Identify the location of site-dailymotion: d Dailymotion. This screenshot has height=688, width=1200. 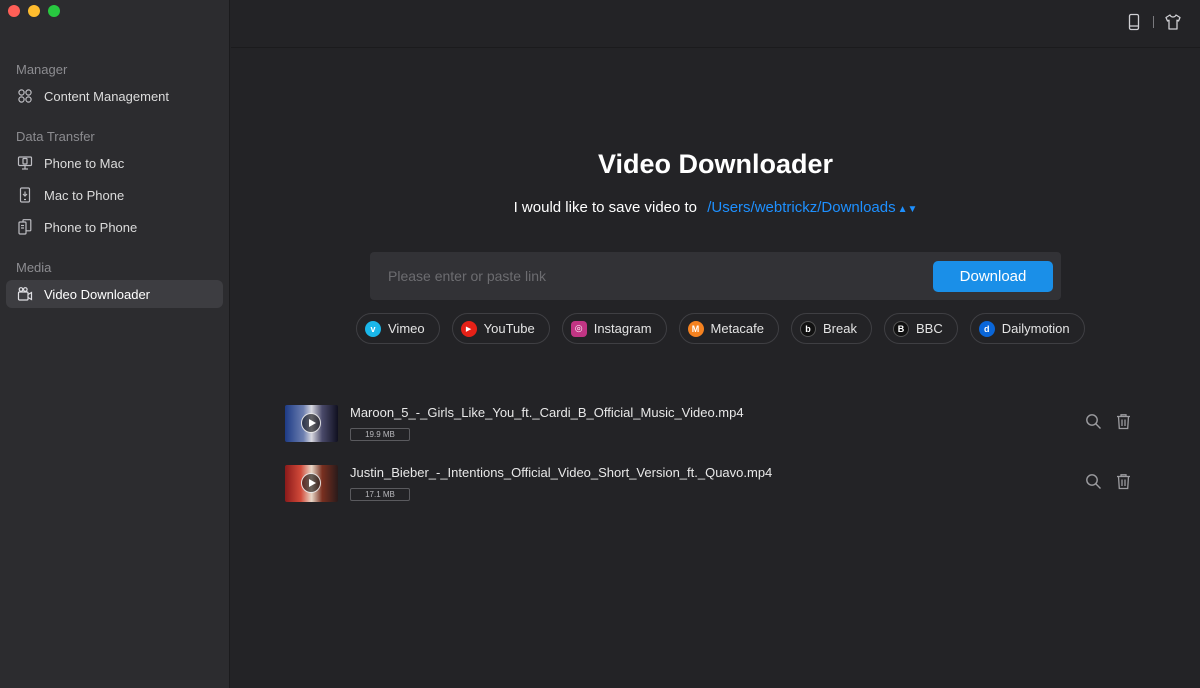
(1027, 328).